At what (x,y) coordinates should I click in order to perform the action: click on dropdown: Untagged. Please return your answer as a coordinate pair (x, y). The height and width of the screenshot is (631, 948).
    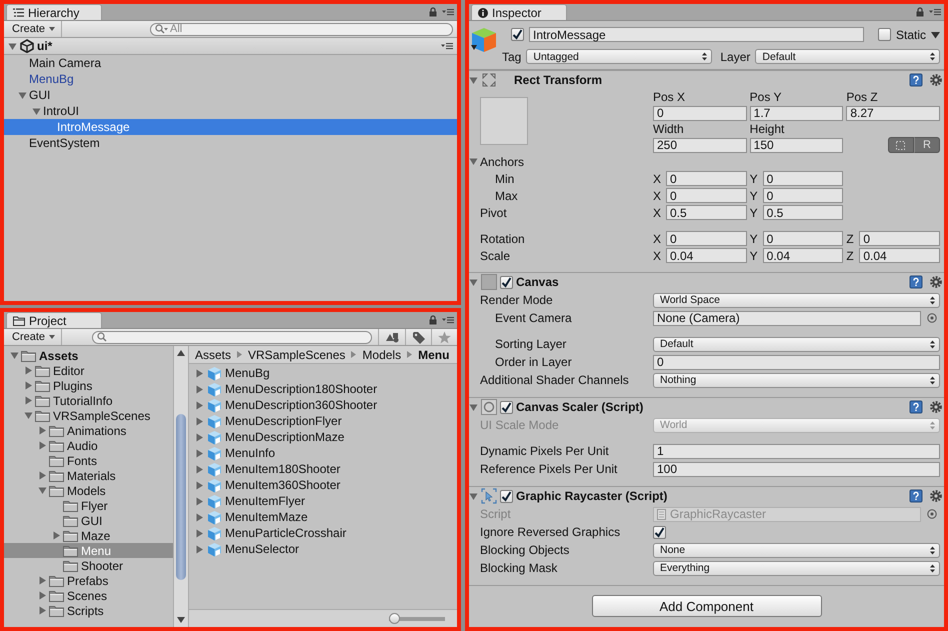
    Looking at the image, I should click on (619, 56).